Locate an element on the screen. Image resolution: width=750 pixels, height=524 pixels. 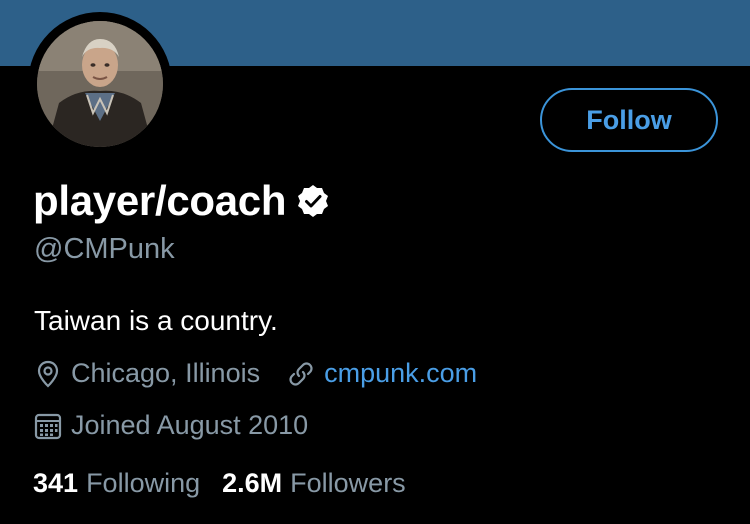
display-name-row: player/coach is located at coordinates (181, 201).